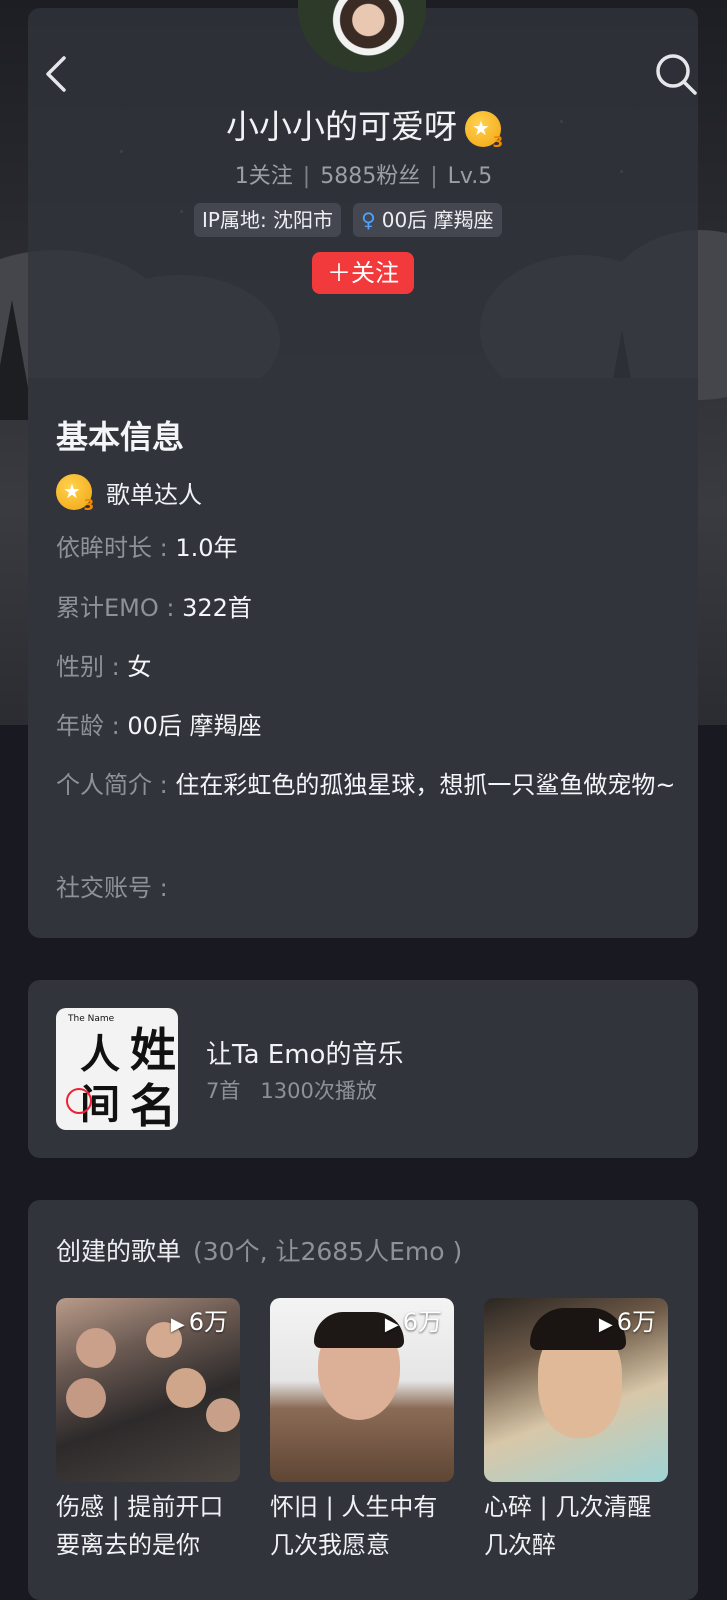 The width and height of the screenshot is (727, 1600). Describe the element at coordinates (120, 437) in the screenshot. I see `section-title: 基本信息` at that location.